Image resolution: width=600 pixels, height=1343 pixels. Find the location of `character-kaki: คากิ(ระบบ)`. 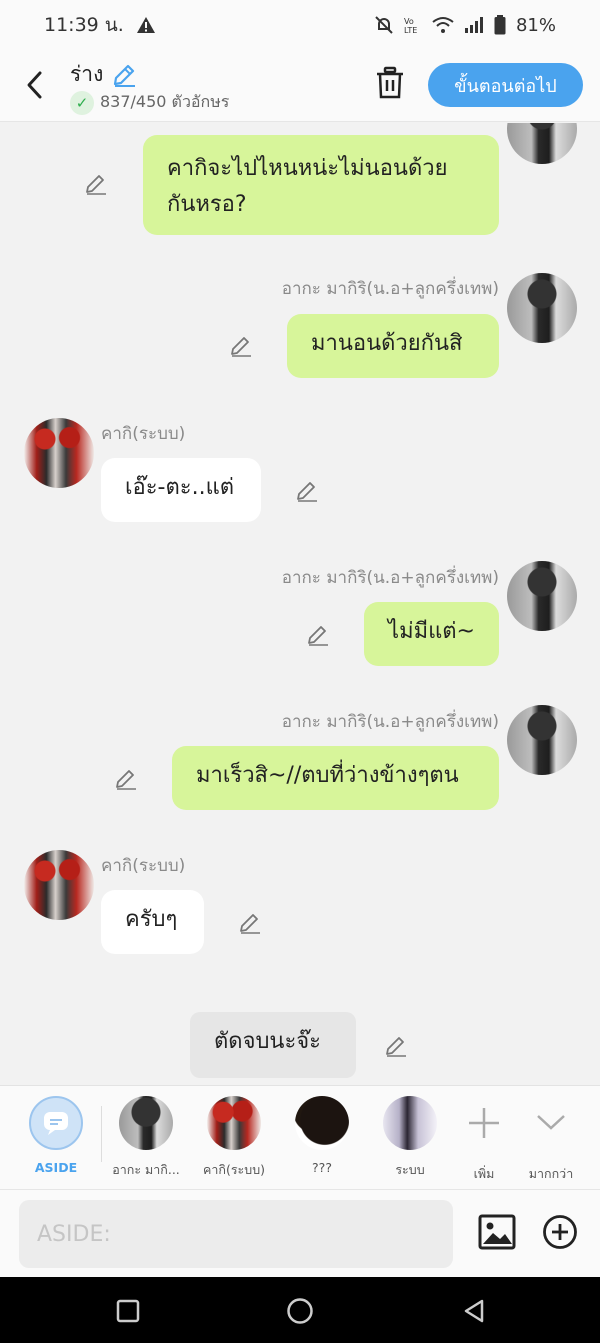

character-kaki: คากิ(ระบบ) is located at coordinates (234, 1138).